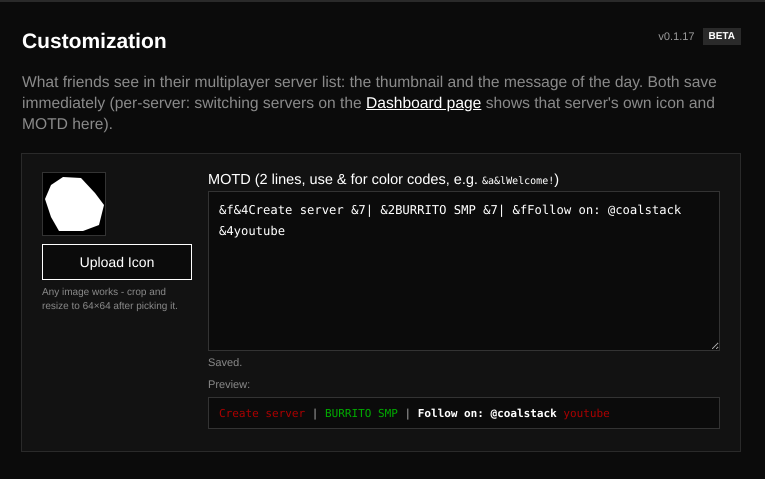 Image resolution: width=765 pixels, height=479 pixels. What do you see at coordinates (424, 103) in the screenshot?
I see `dashboard-link: Dashboard page` at bounding box center [424, 103].